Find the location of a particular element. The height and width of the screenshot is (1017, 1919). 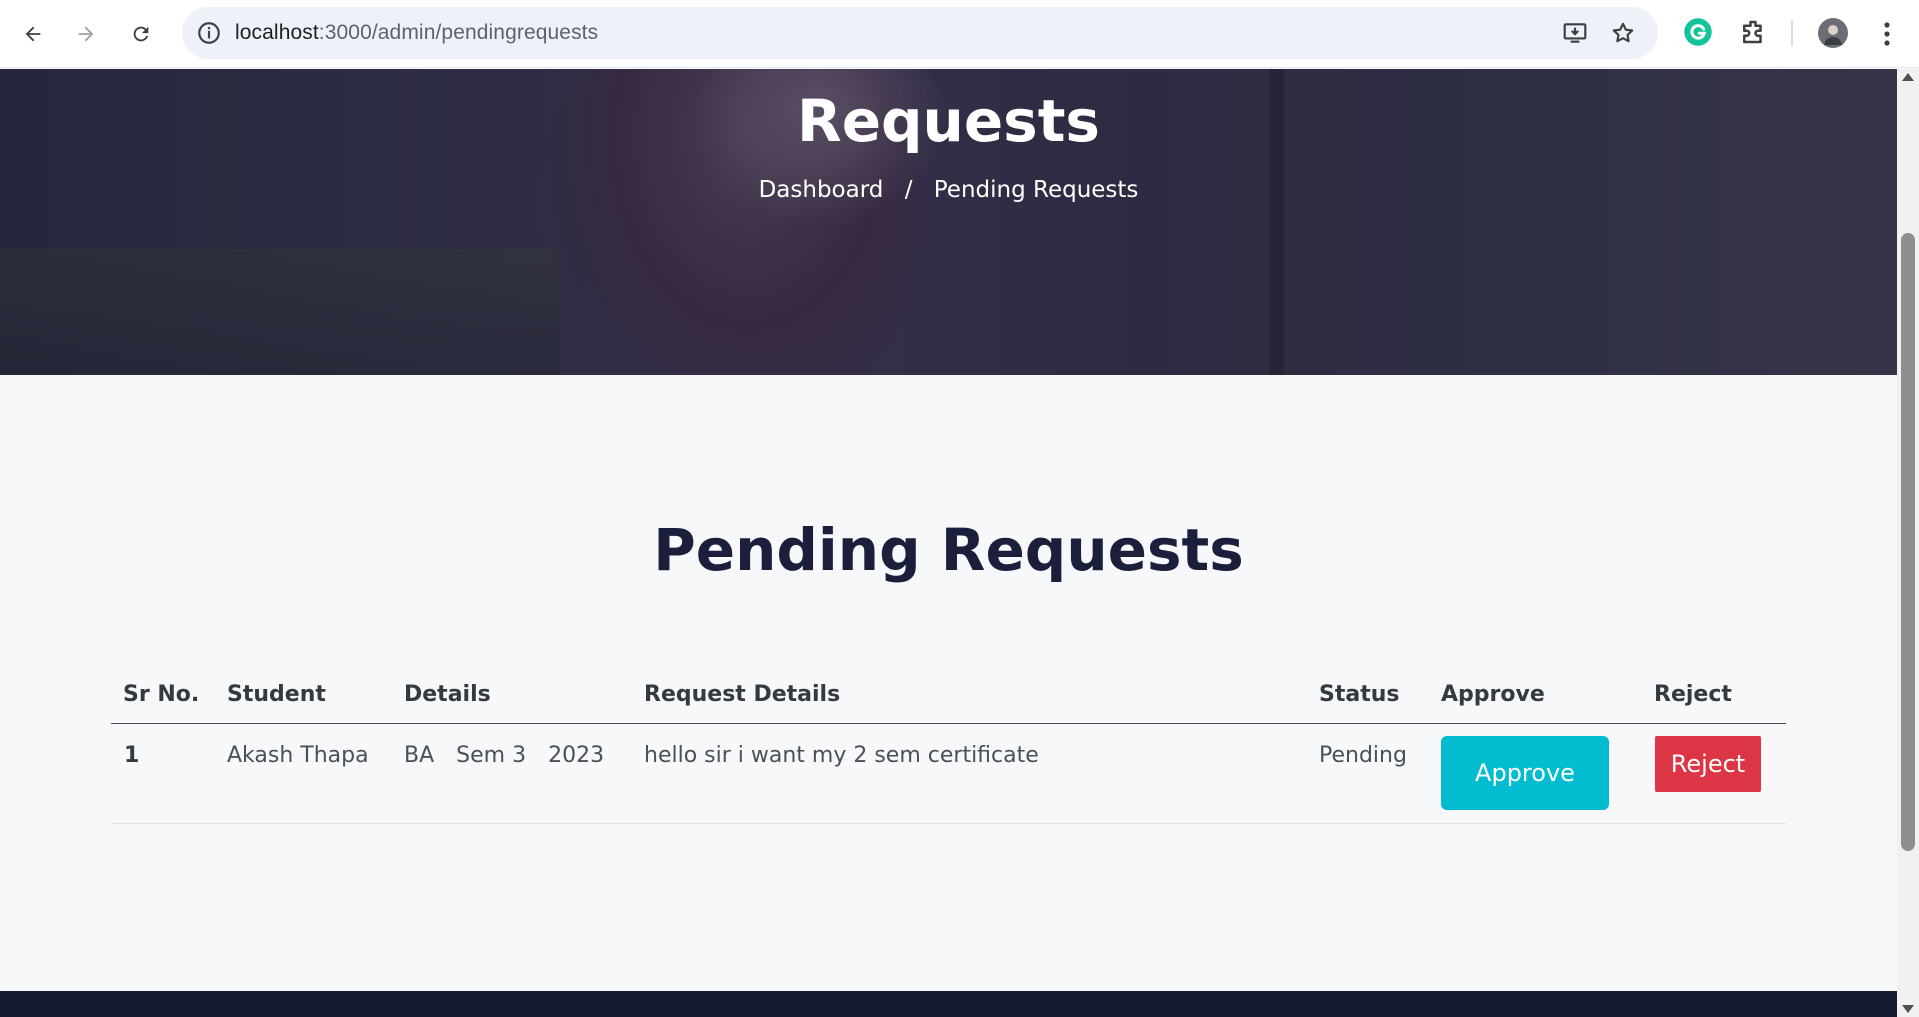

grammarly-icon is located at coordinates (1698, 32).